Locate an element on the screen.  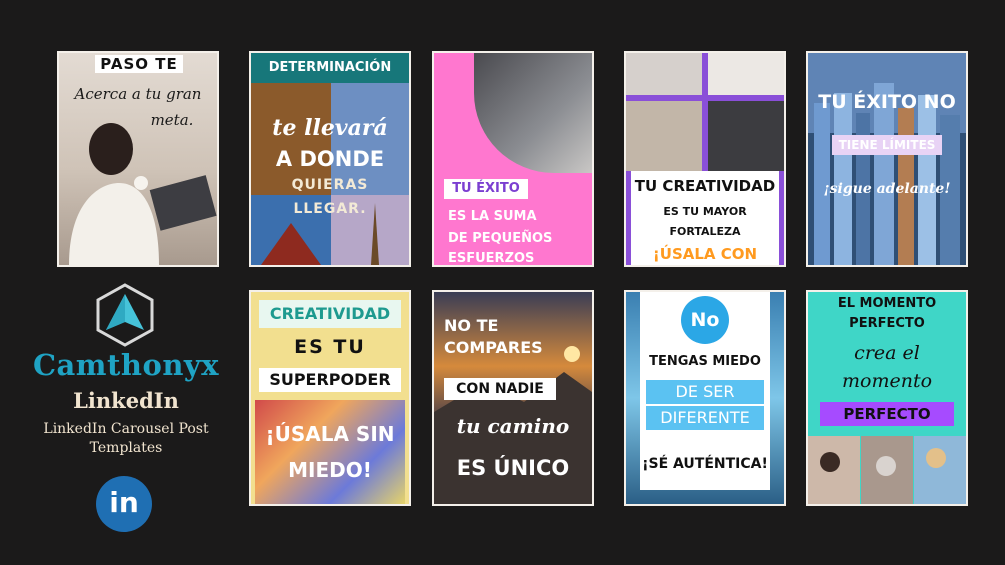
card-line-4: LLEGAR. is located at coordinates (330, 209).